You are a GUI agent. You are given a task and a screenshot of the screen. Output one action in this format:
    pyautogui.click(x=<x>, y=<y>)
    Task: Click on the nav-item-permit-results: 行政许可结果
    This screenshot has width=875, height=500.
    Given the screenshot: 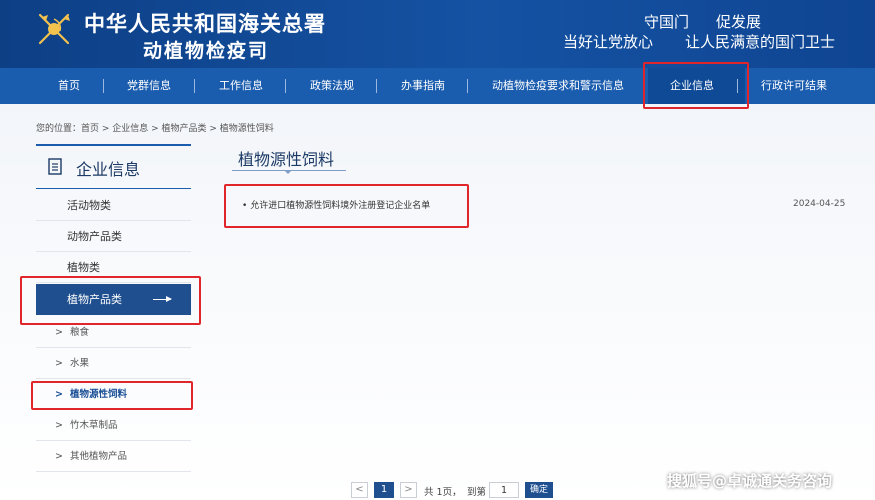 What is the action you would take?
    pyautogui.click(x=794, y=86)
    